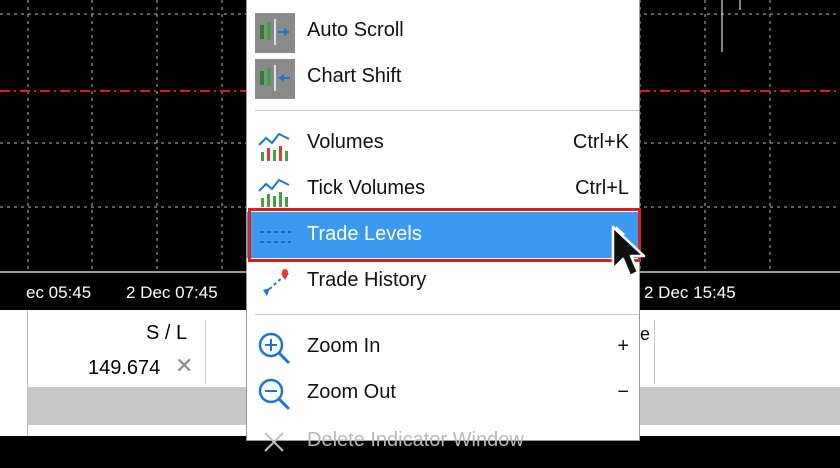 This screenshot has width=840, height=468. I want to click on delete-window-icon, so click(274, 442).